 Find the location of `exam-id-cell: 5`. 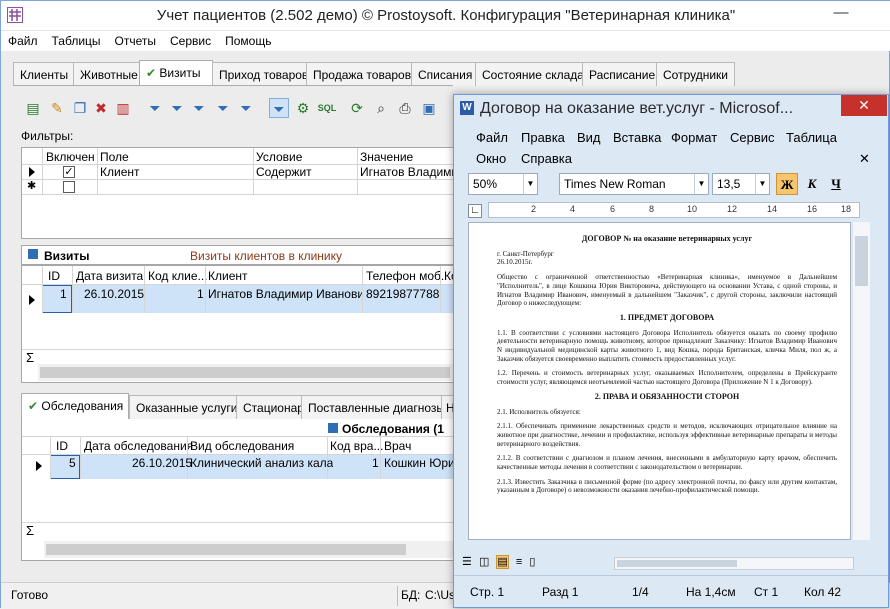

exam-id-cell: 5 is located at coordinates (72, 463).